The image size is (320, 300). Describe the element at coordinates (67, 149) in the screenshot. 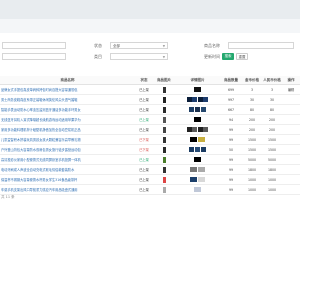

I see `product-title: 户外登山背包大容量防水双肩包男女旅行徒步露营运动包` at that location.